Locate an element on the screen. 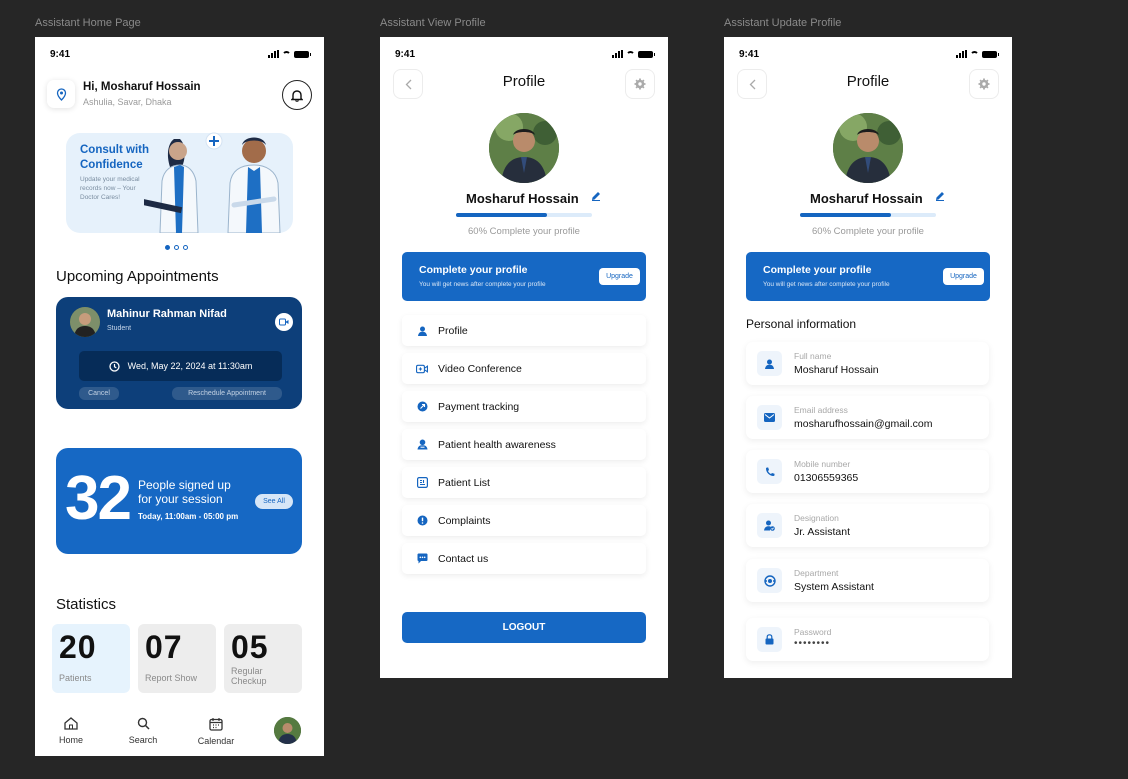 This screenshot has height=779, width=1128. menu-item-patient-health-awareness: Patient health awareness is located at coordinates (524, 444).